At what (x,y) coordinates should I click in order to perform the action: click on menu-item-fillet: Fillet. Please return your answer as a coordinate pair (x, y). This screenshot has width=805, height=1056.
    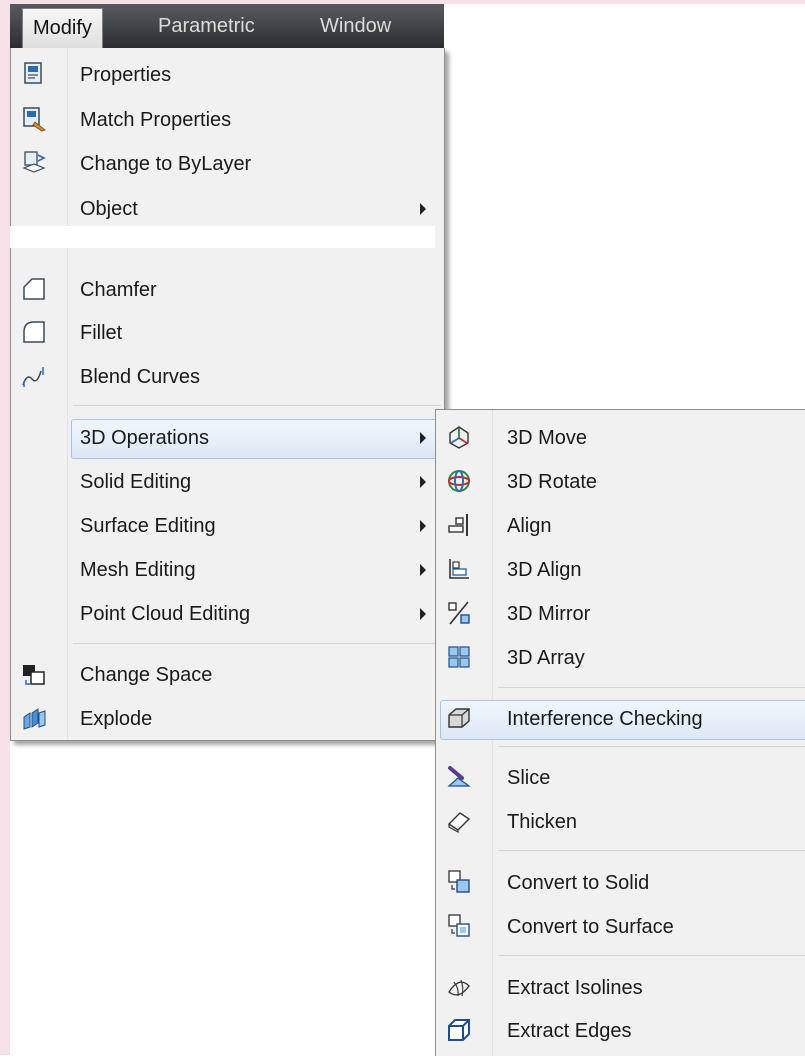
    Looking at the image, I should click on (227, 333).